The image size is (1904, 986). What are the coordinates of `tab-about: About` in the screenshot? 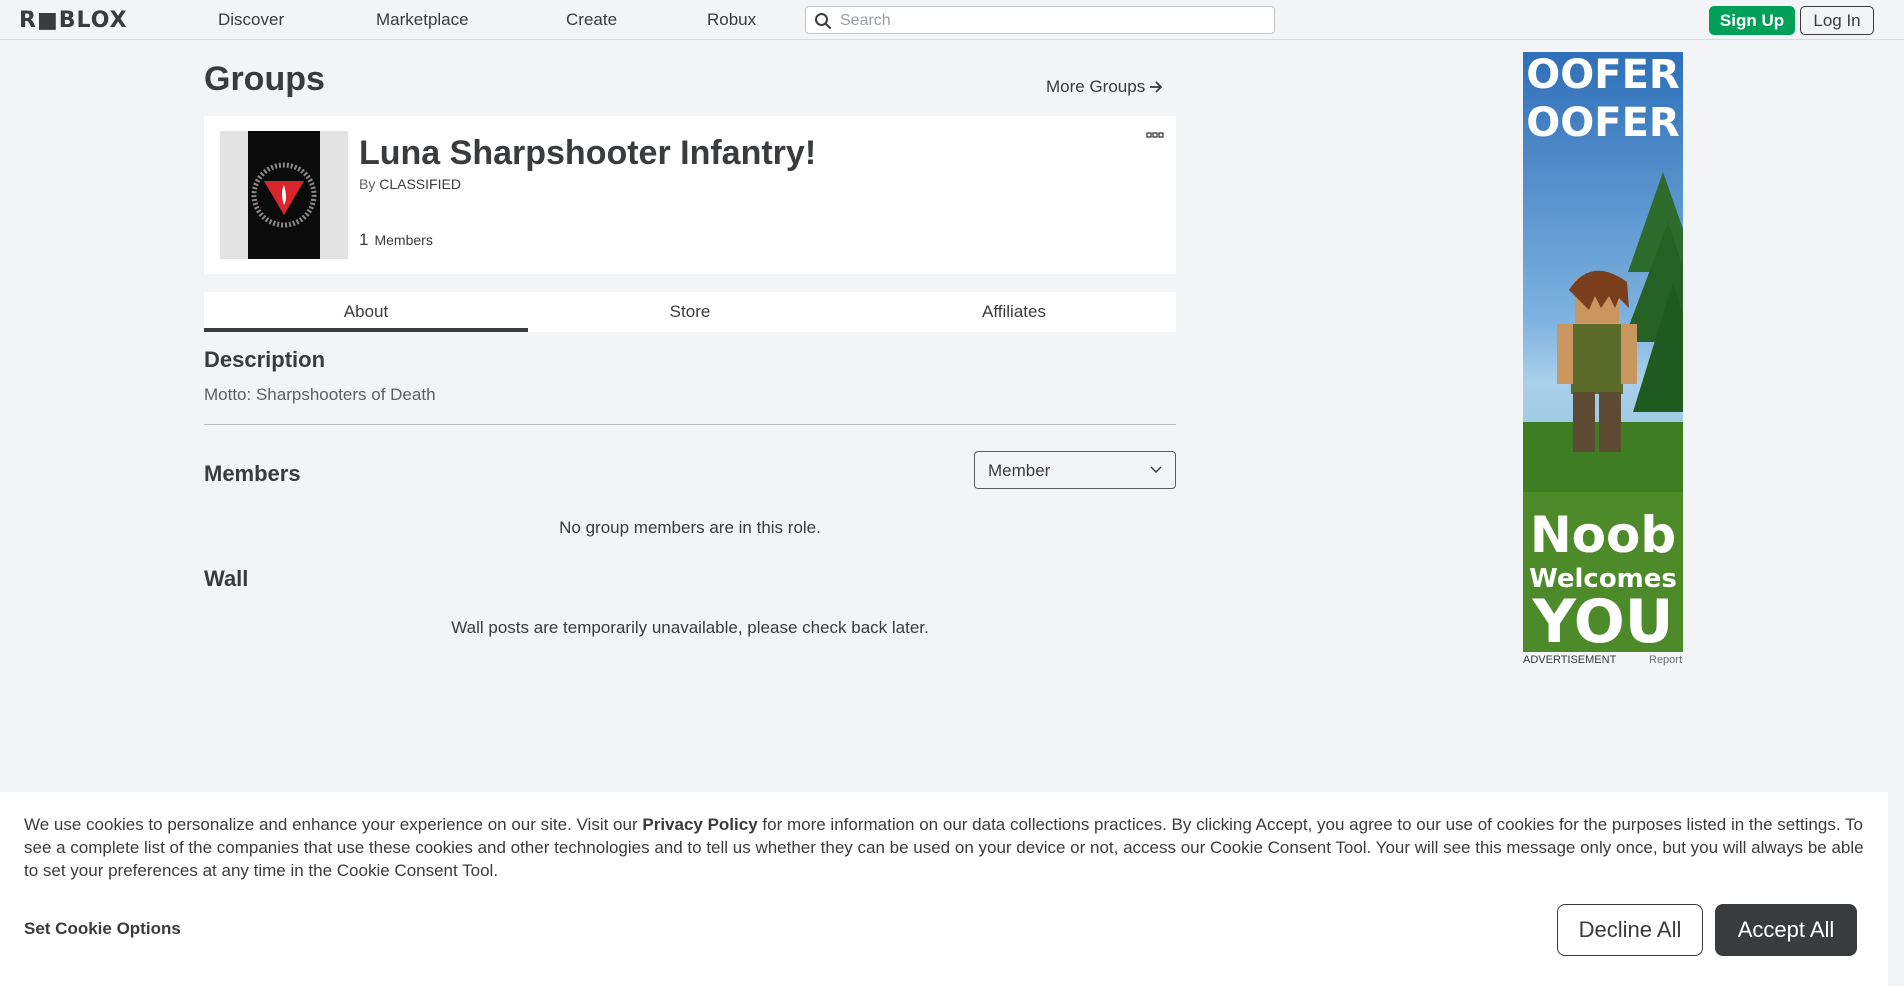 It's located at (366, 312).